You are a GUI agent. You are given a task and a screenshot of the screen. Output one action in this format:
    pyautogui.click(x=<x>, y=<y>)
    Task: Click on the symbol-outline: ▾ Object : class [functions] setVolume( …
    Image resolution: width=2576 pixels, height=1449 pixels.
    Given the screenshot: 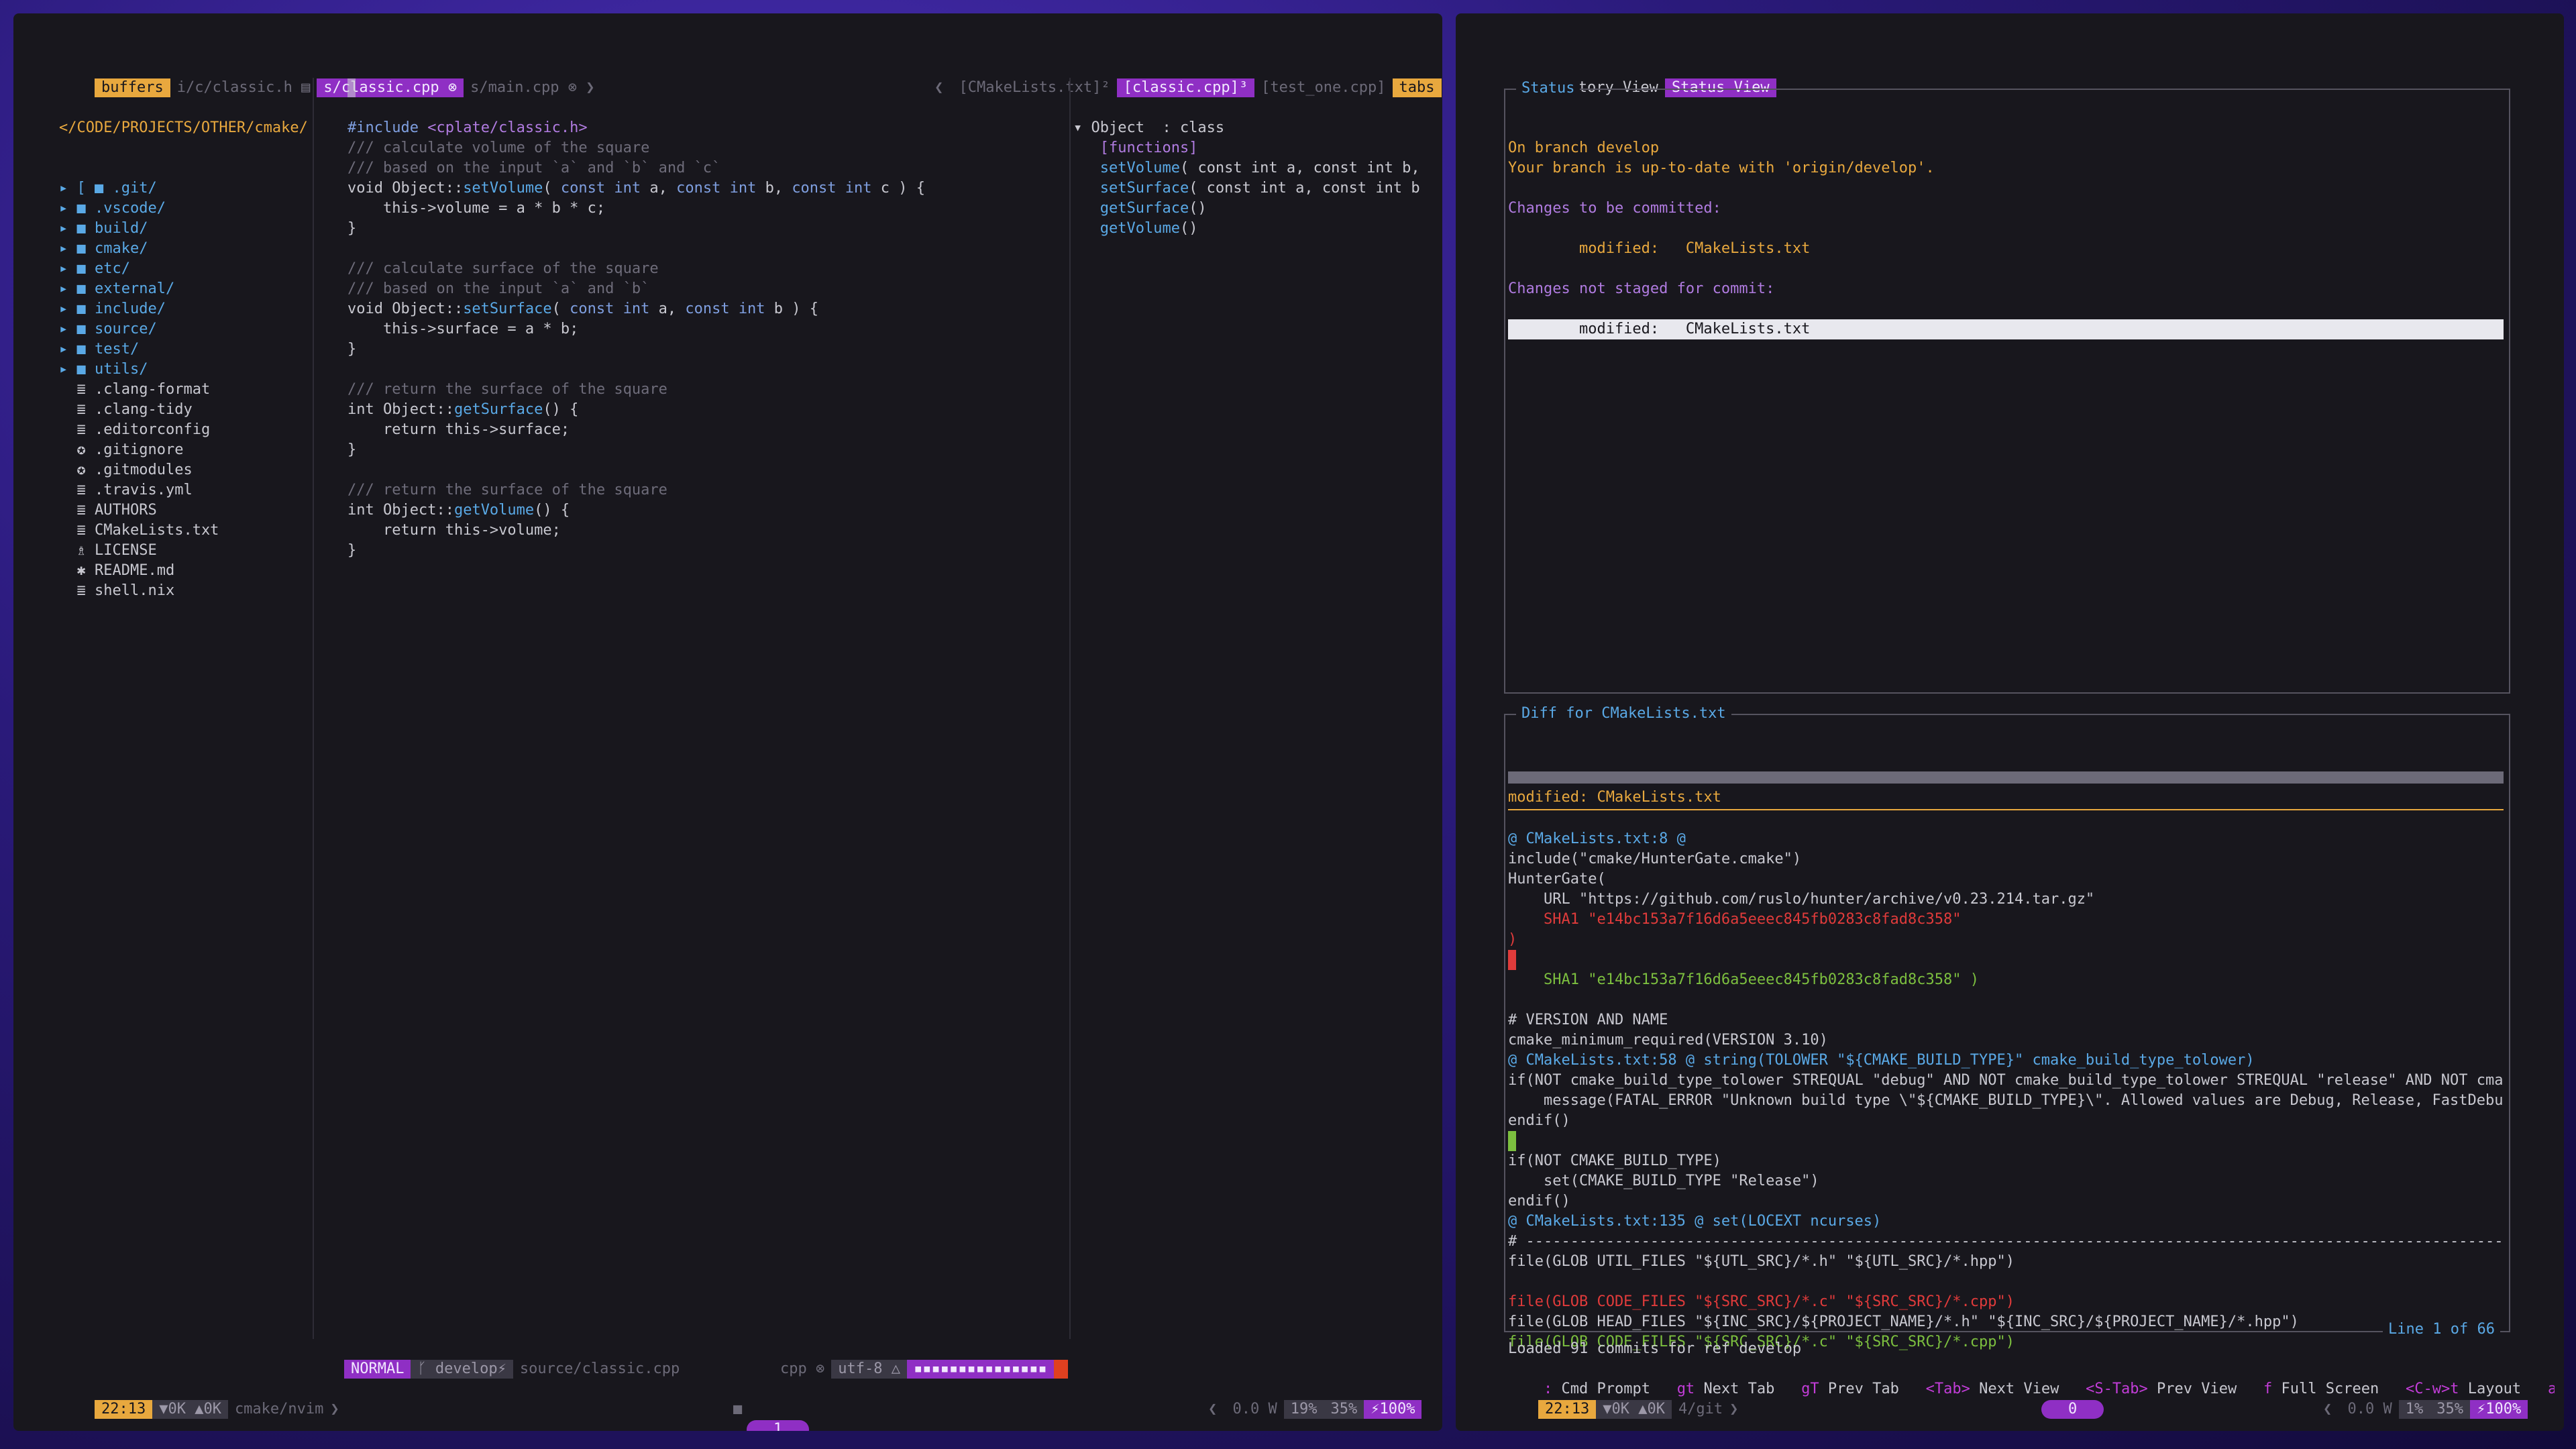 What is the action you would take?
    pyautogui.click(x=1246, y=178)
    